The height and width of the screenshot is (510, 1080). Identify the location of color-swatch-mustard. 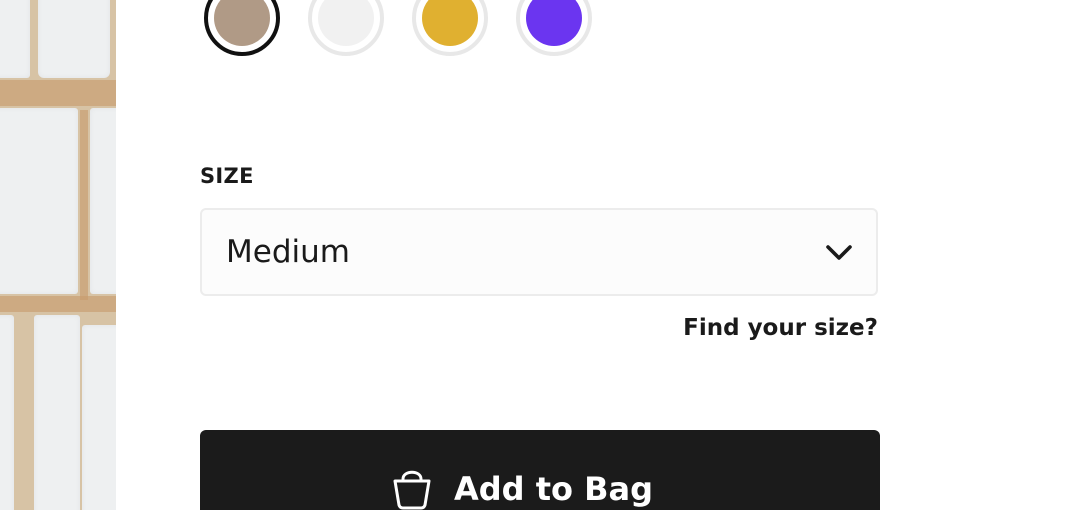
(450, 28).